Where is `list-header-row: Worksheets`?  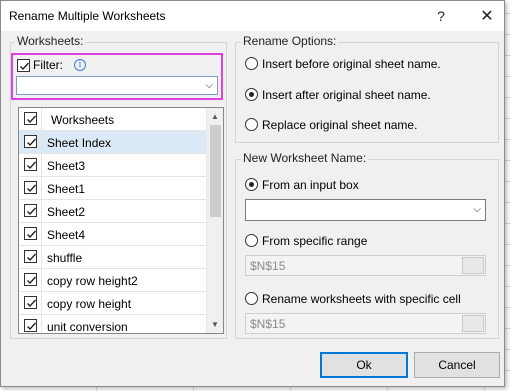 list-header-row: Worksheets is located at coordinates (113, 119).